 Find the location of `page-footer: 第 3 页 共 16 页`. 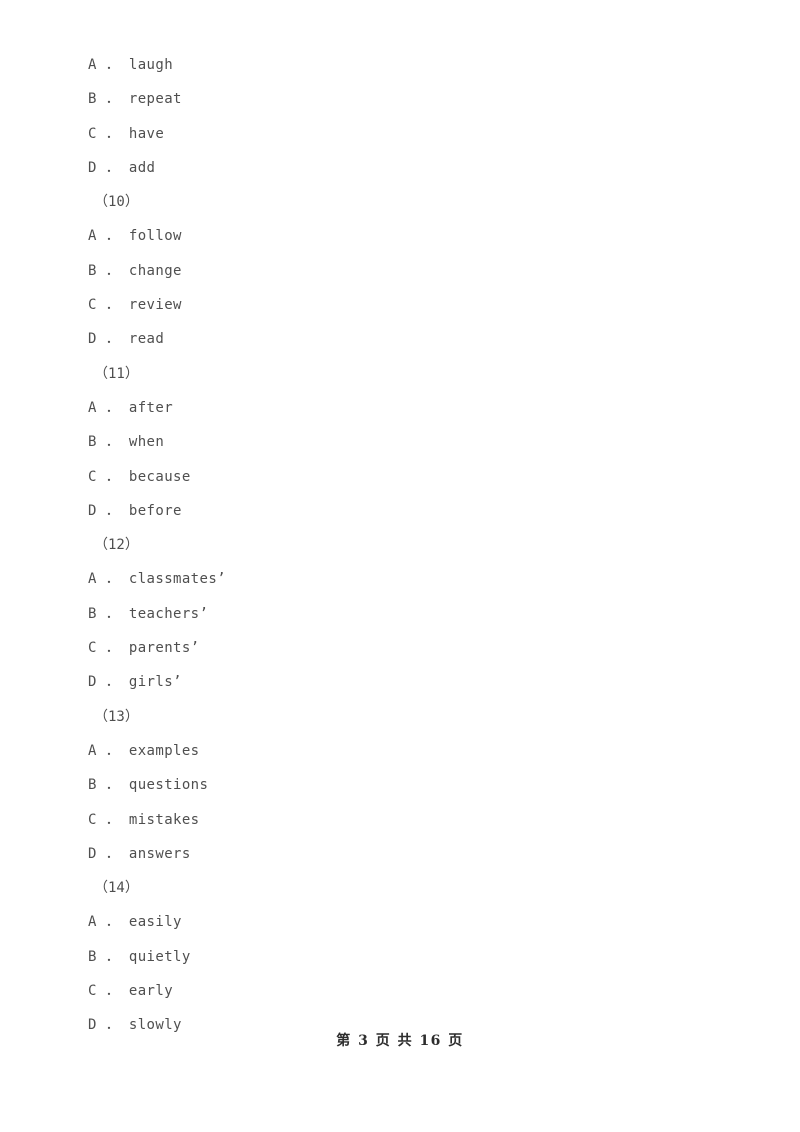

page-footer: 第 3 页 共 16 页 is located at coordinates (400, 1041).